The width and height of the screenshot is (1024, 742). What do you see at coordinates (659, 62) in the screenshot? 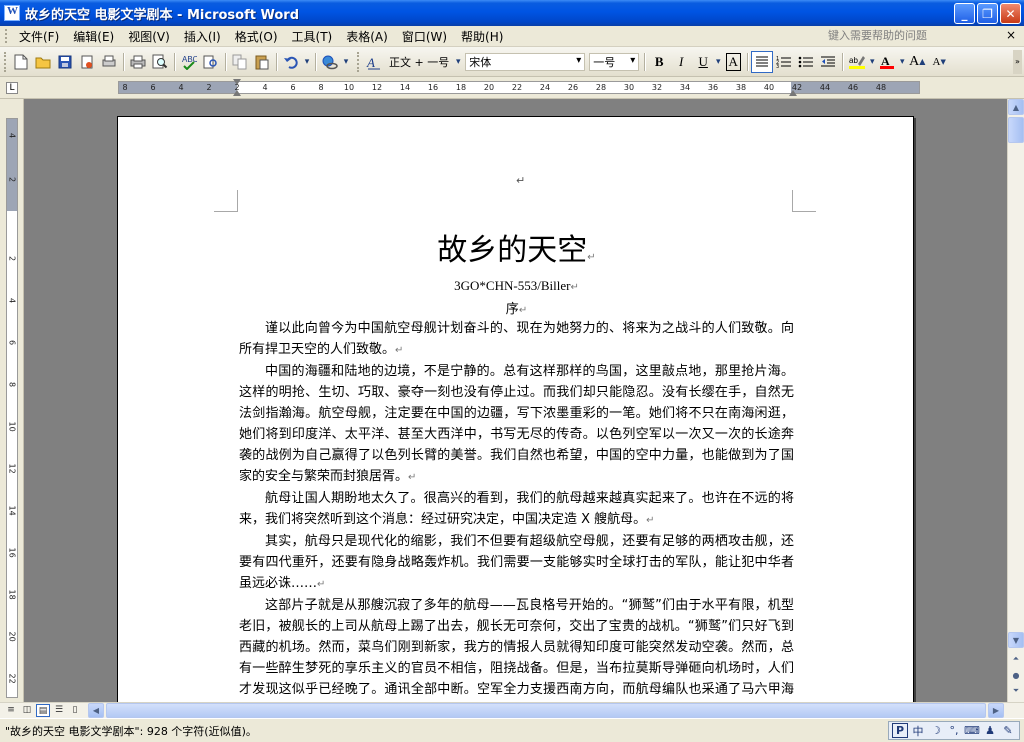
I see `bold-button: B` at bounding box center [659, 62].